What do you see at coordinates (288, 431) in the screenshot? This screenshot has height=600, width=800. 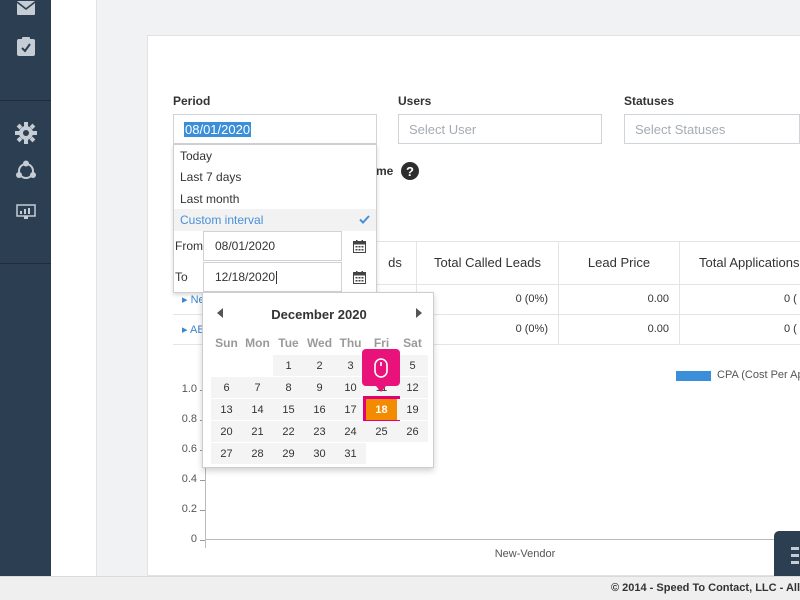 I see `calendar-day: 22` at bounding box center [288, 431].